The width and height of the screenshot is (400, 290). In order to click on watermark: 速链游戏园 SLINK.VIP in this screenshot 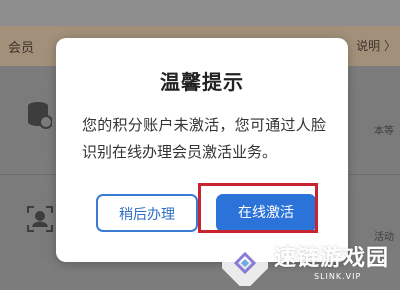, I will do `click(310, 263)`.